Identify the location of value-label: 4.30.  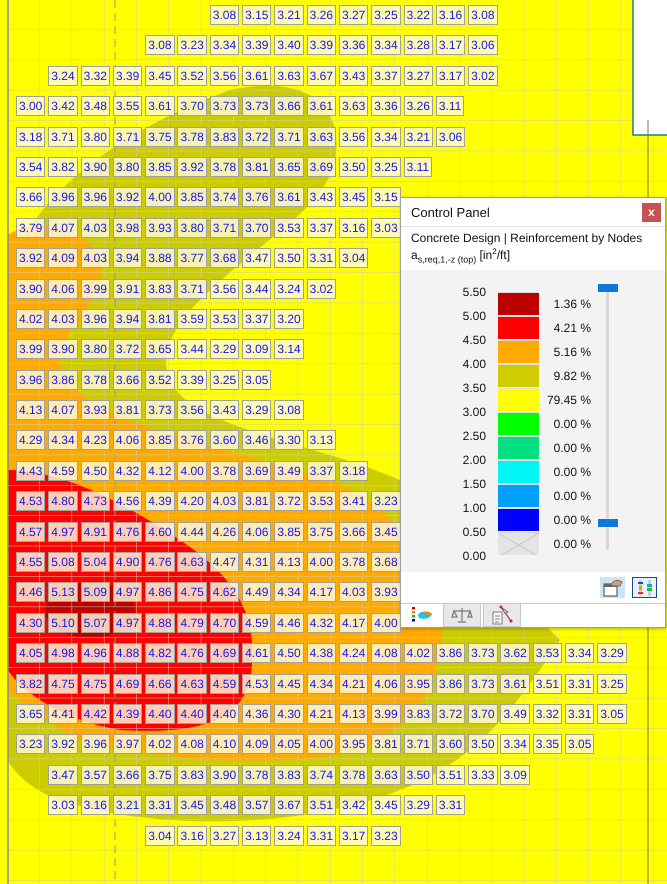
(289, 714).